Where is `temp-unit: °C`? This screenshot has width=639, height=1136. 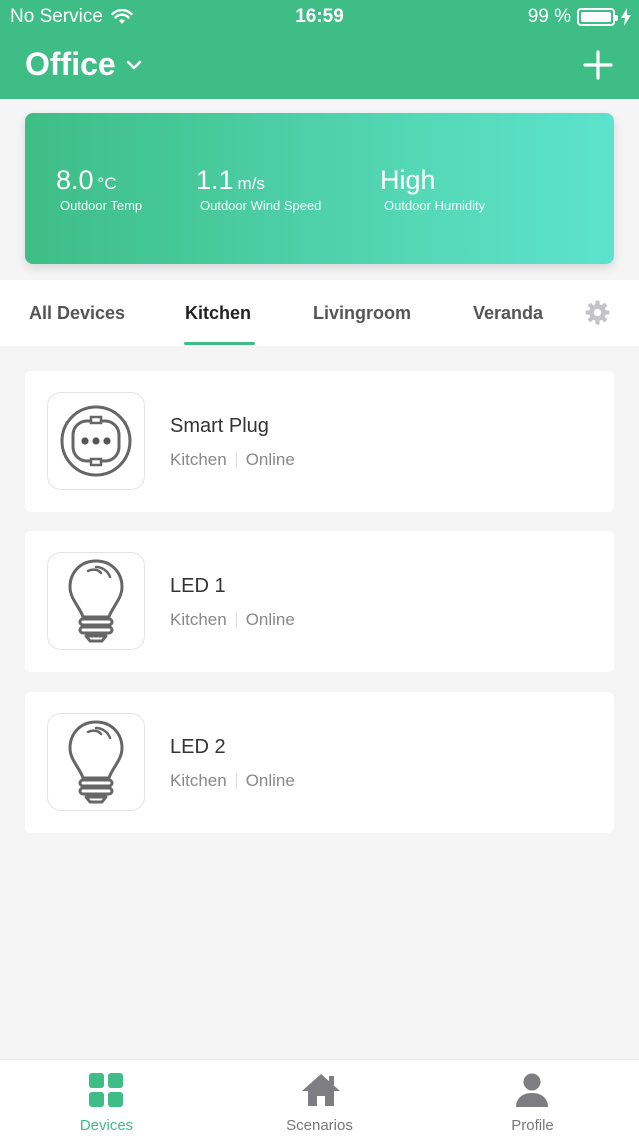 temp-unit: °C is located at coordinates (107, 183).